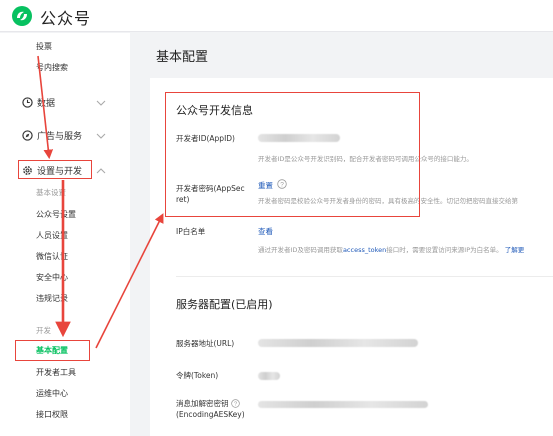 Image resolution: width=553 pixels, height=436 pixels. Describe the element at coordinates (210, 414) in the screenshot. I see `aes-key-label-line2: (EncodingAESKey)` at that location.